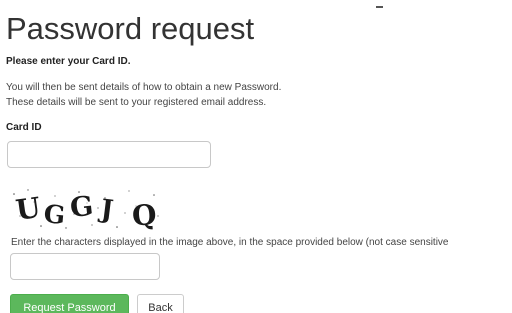  What do you see at coordinates (24, 127) in the screenshot?
I see `card-id-label: Card ID` at bounding box center [24, 127].